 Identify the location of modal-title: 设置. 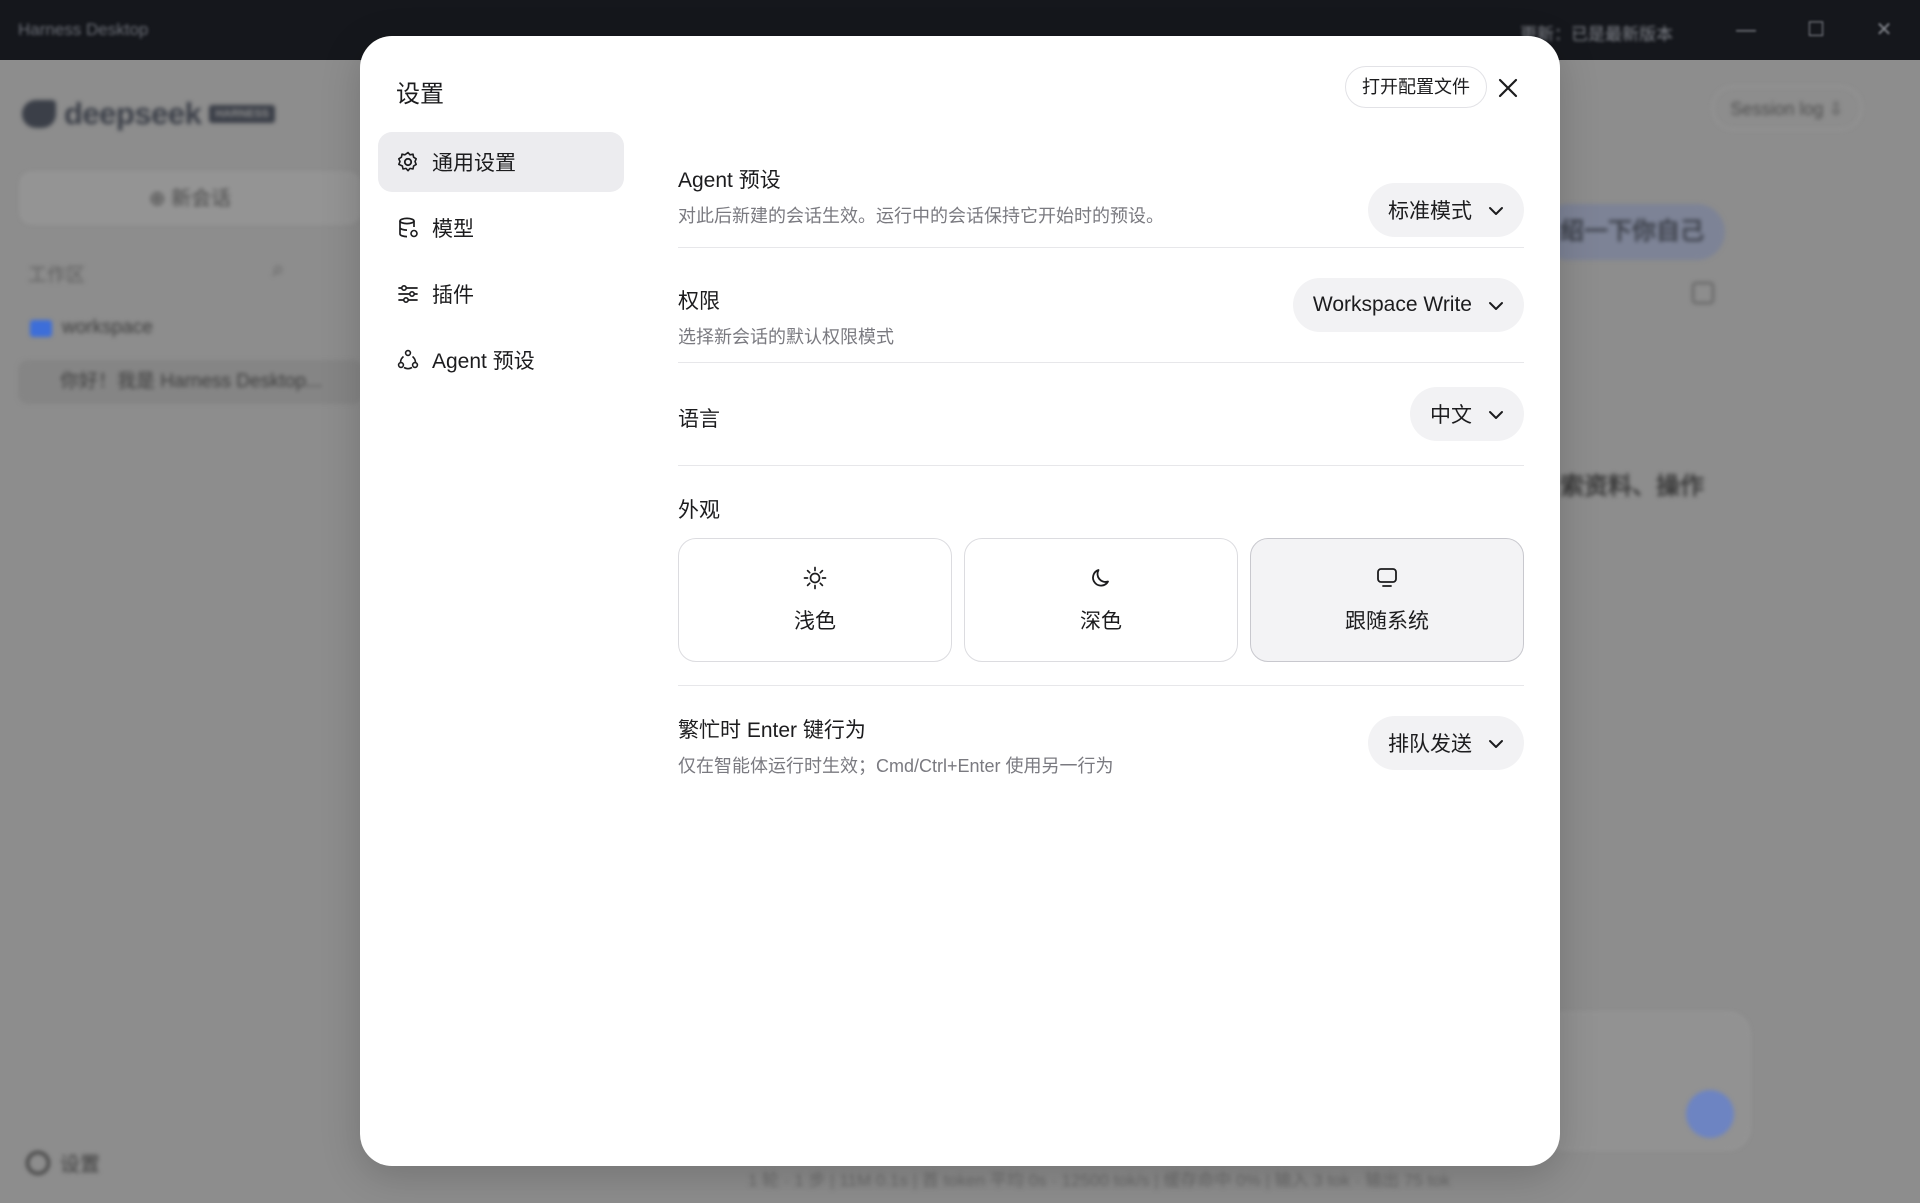
(420, 94).